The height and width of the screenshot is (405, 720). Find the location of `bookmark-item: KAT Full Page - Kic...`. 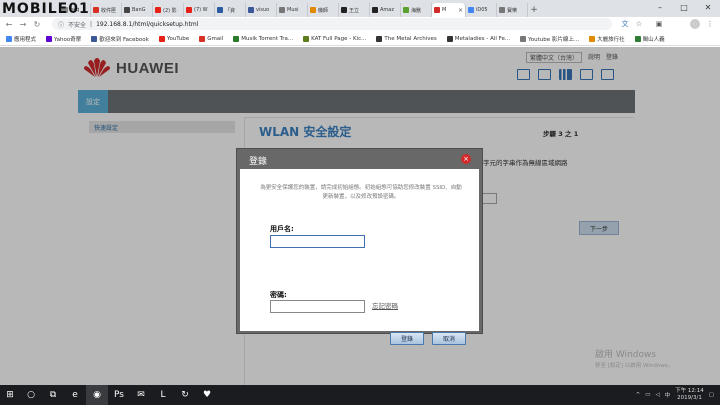

bookmark-item: KAT Full Page - Kic... is located at coordinates (335, 38).